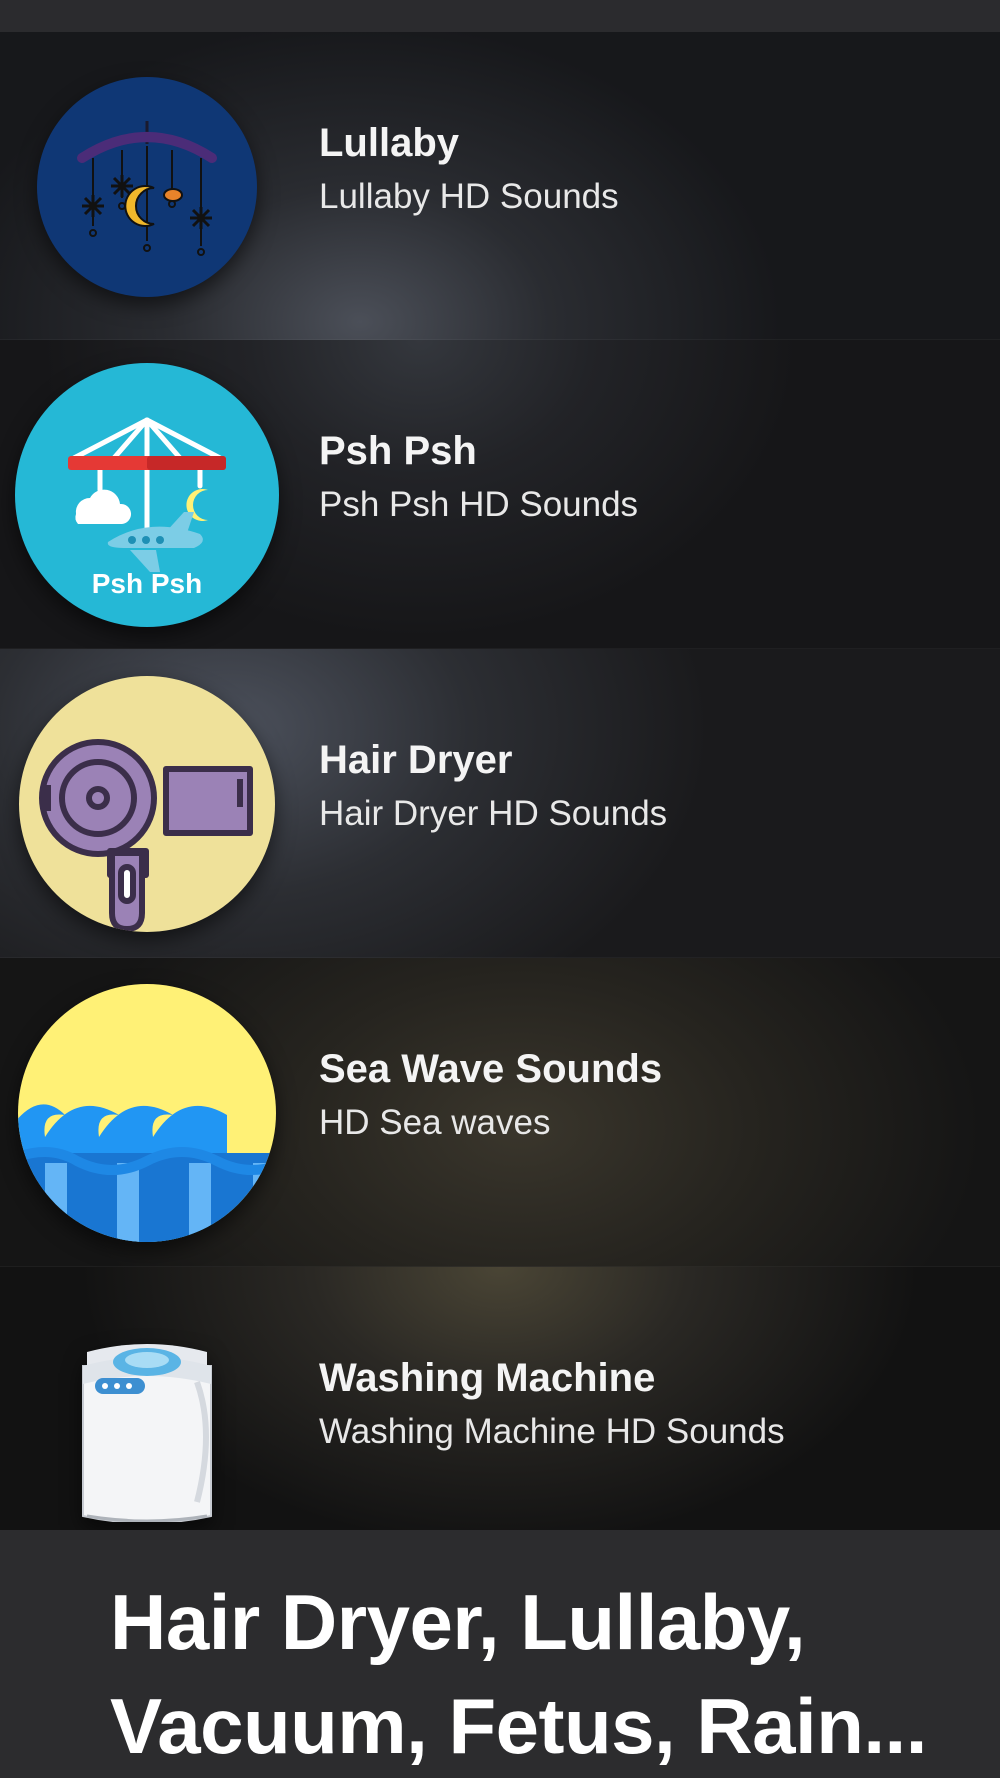 This screenshot has height=1778, width=1000. What do you see at coordinates (147, 1113) in the screenshot?
I see `sea-wave-icon` at bounding box center [147, 1113].